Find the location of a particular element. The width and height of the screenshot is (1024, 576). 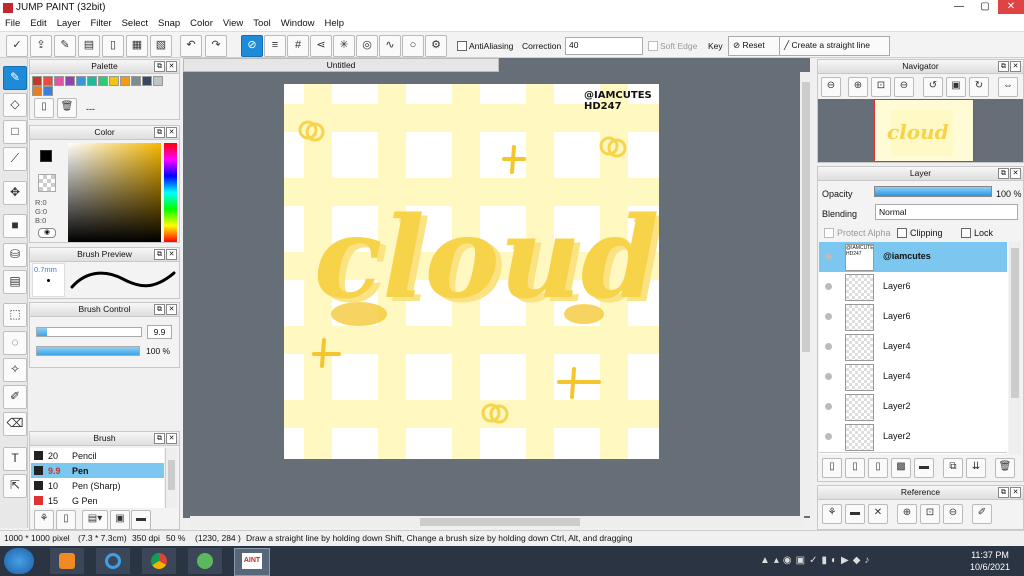

share-icon: ⇪ is located at coordinates (41, 46).